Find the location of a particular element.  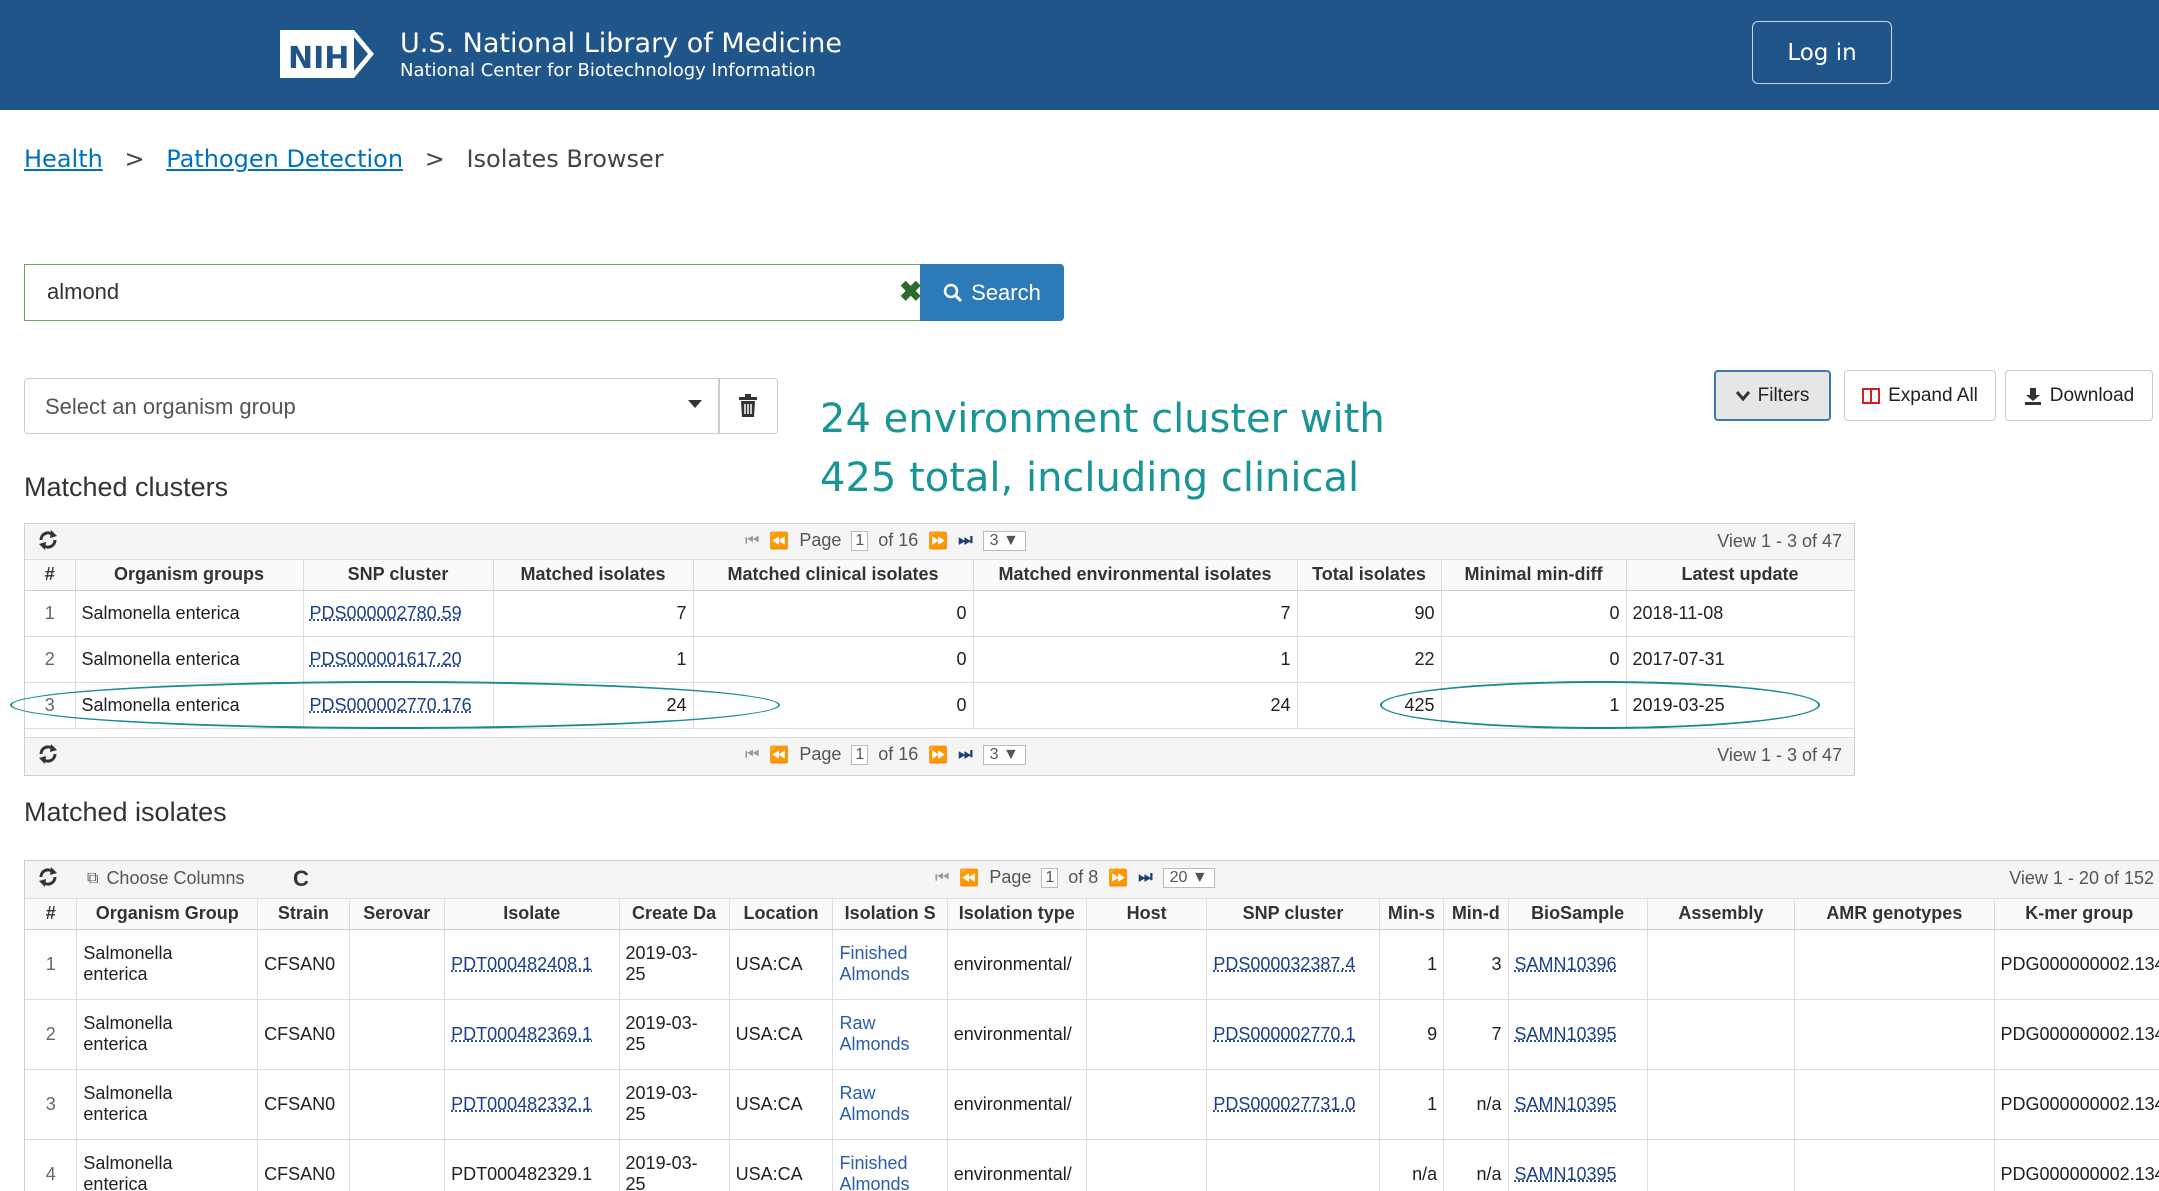

clear-search-icon: ✖ is located at coordinates (910, 291).